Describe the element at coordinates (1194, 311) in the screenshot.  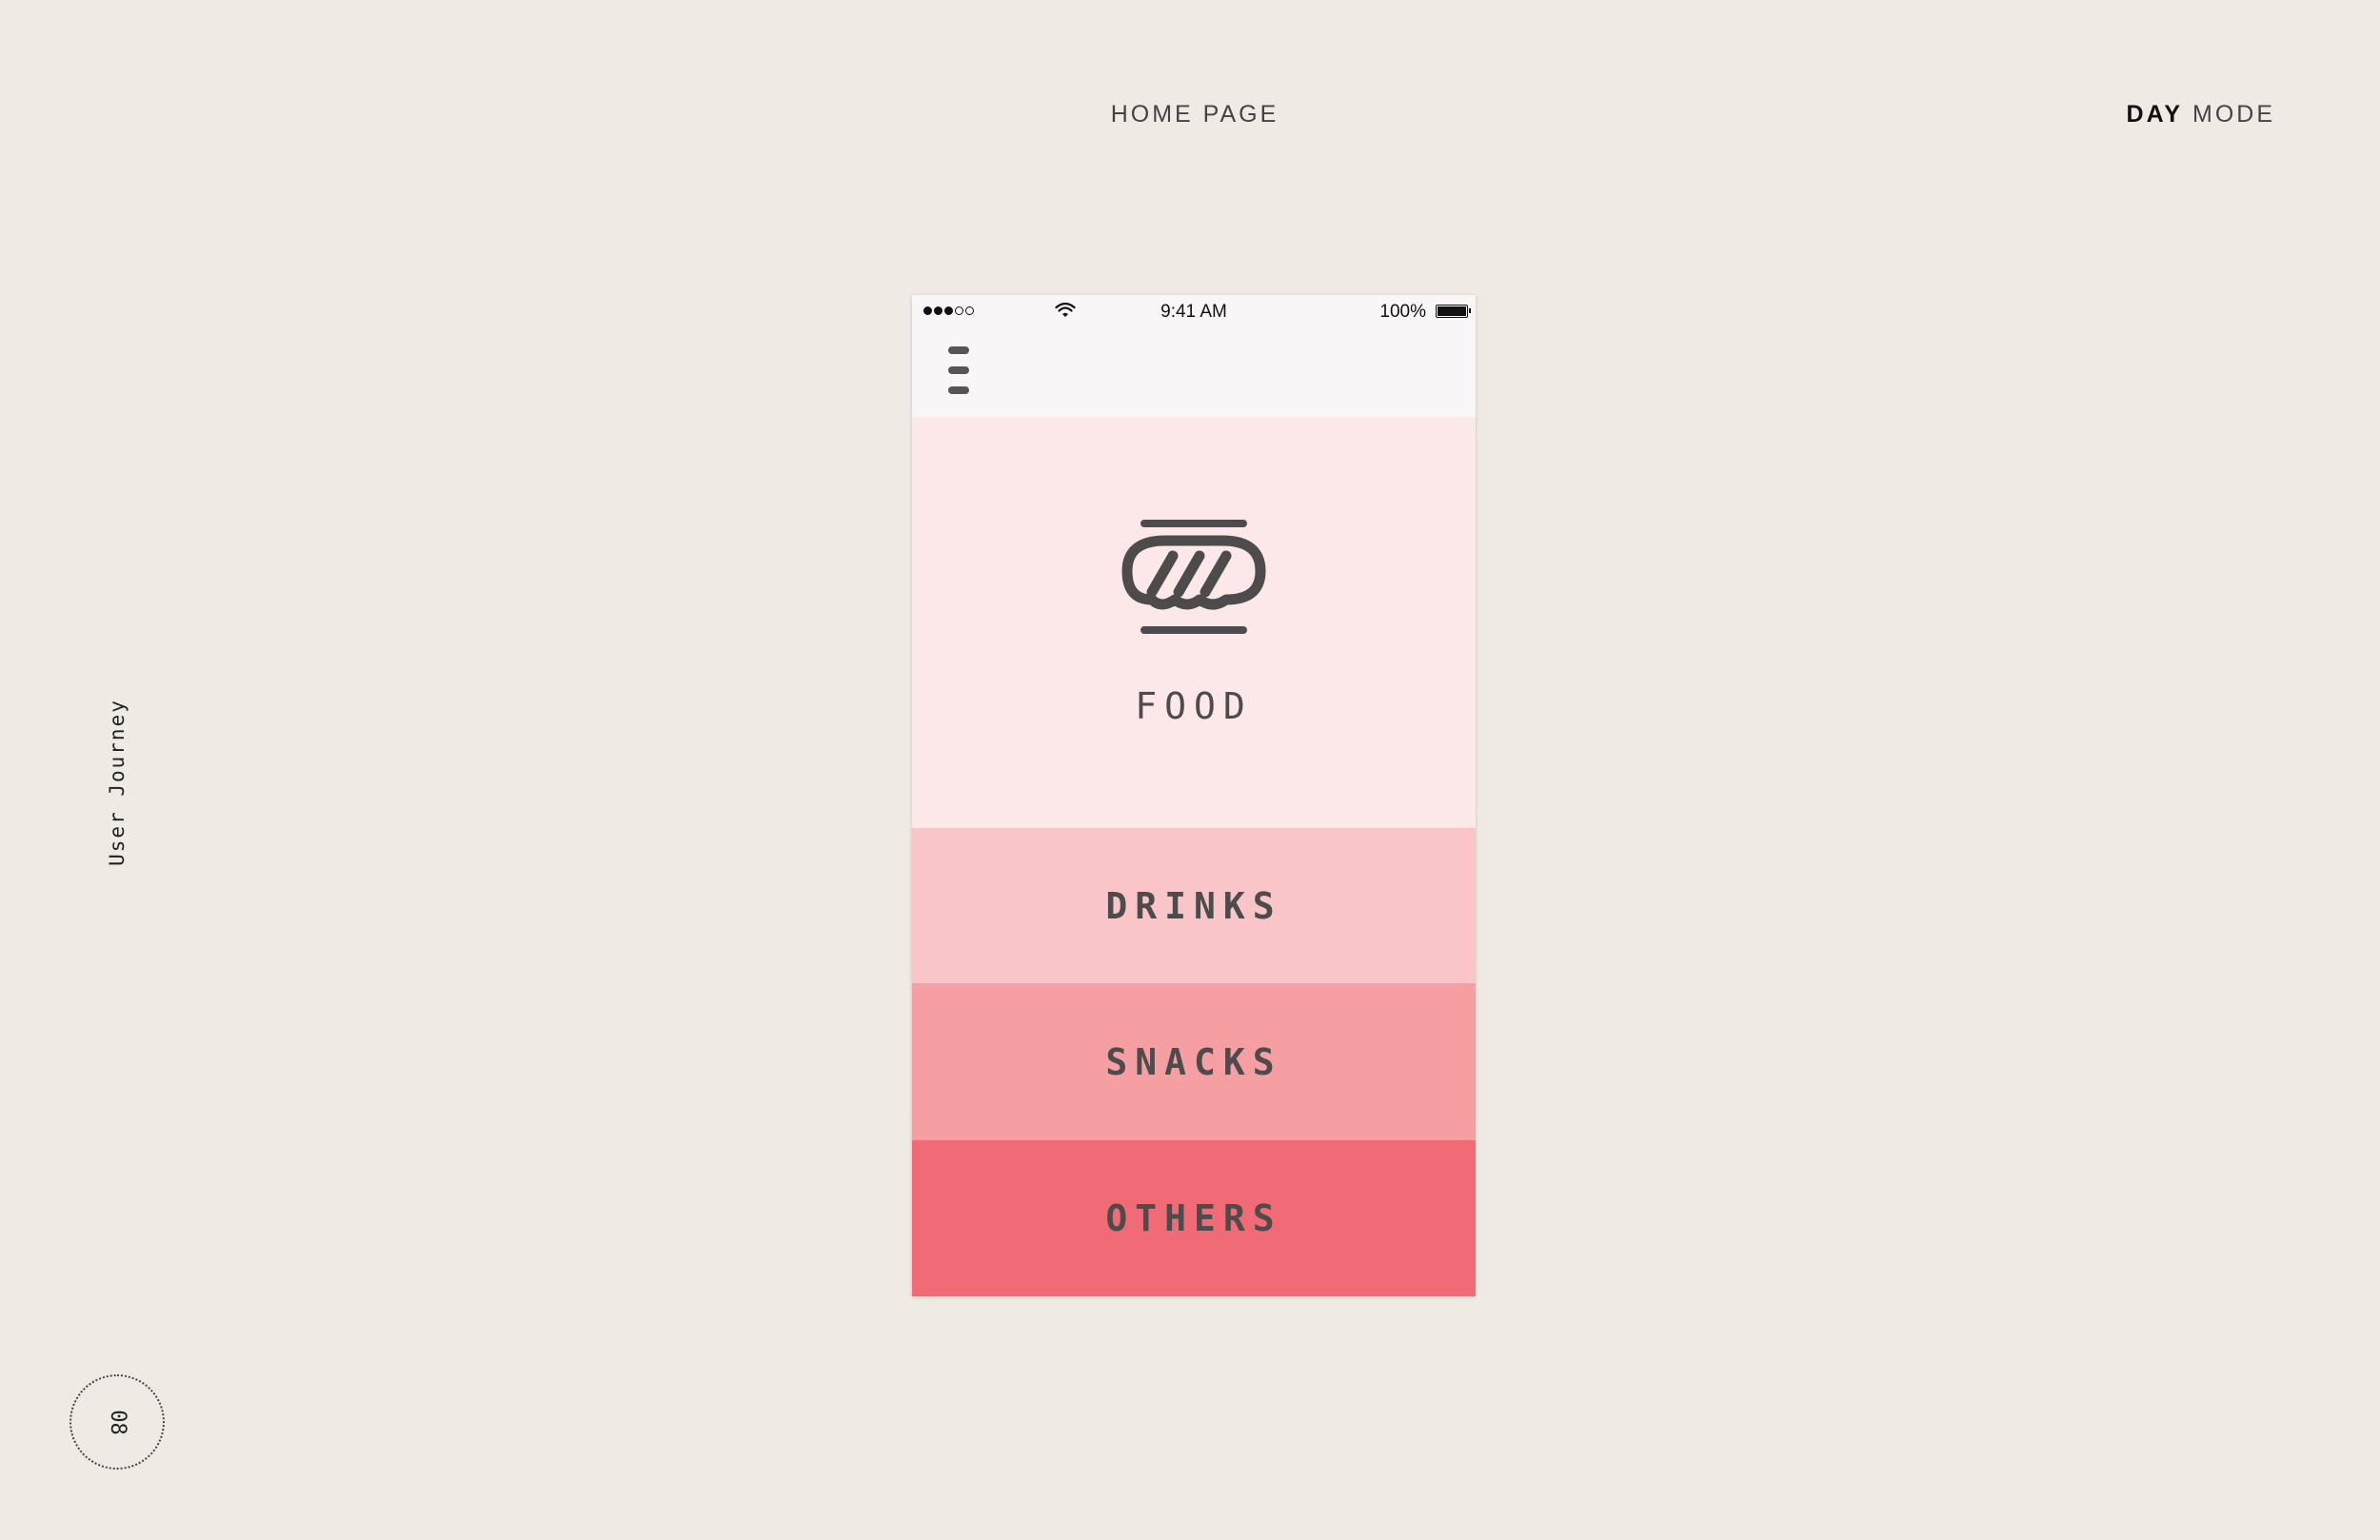
I see `status-bar: 9:41 AM 100%` at that location.